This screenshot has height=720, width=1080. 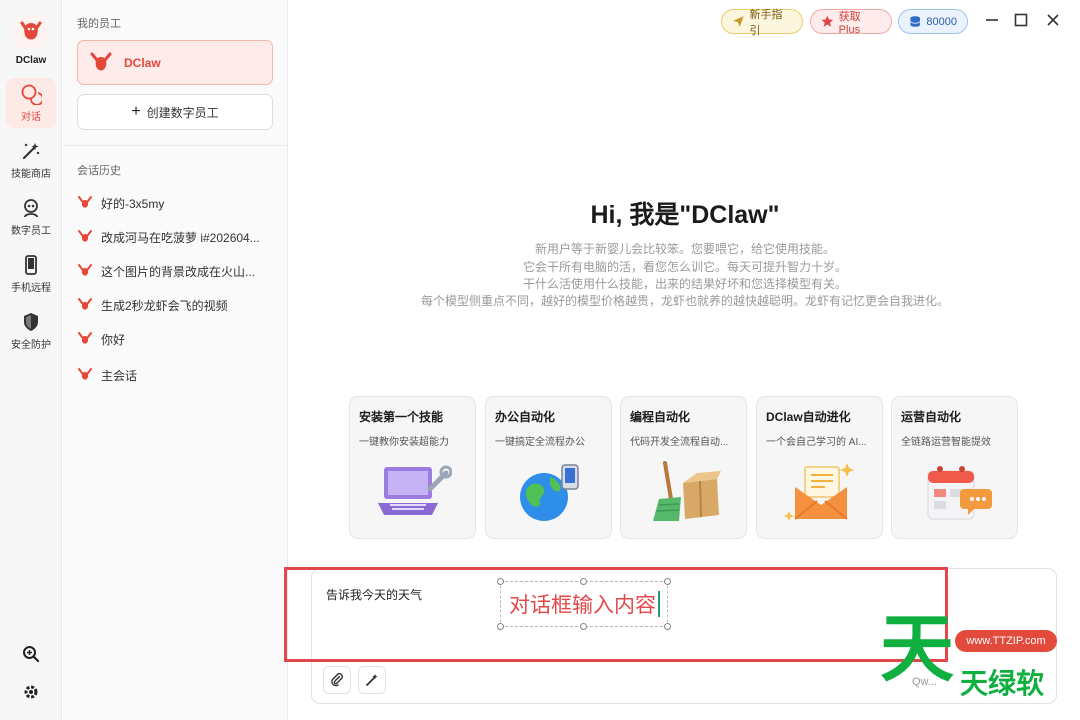 What do you see at coordinates (133, 203) in the screenshot?
I see `history-item-label: 好的-3x5my` at bounding box center [133, 203].